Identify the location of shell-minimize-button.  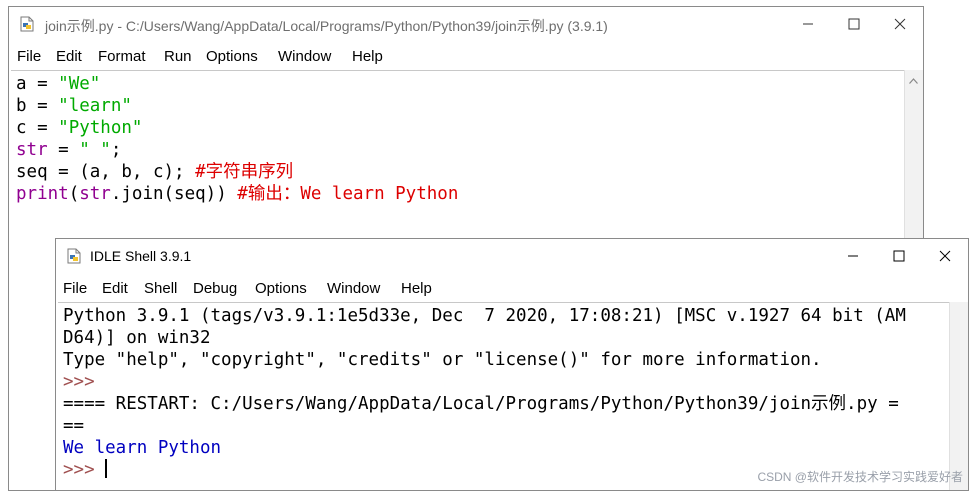
(853, 256).